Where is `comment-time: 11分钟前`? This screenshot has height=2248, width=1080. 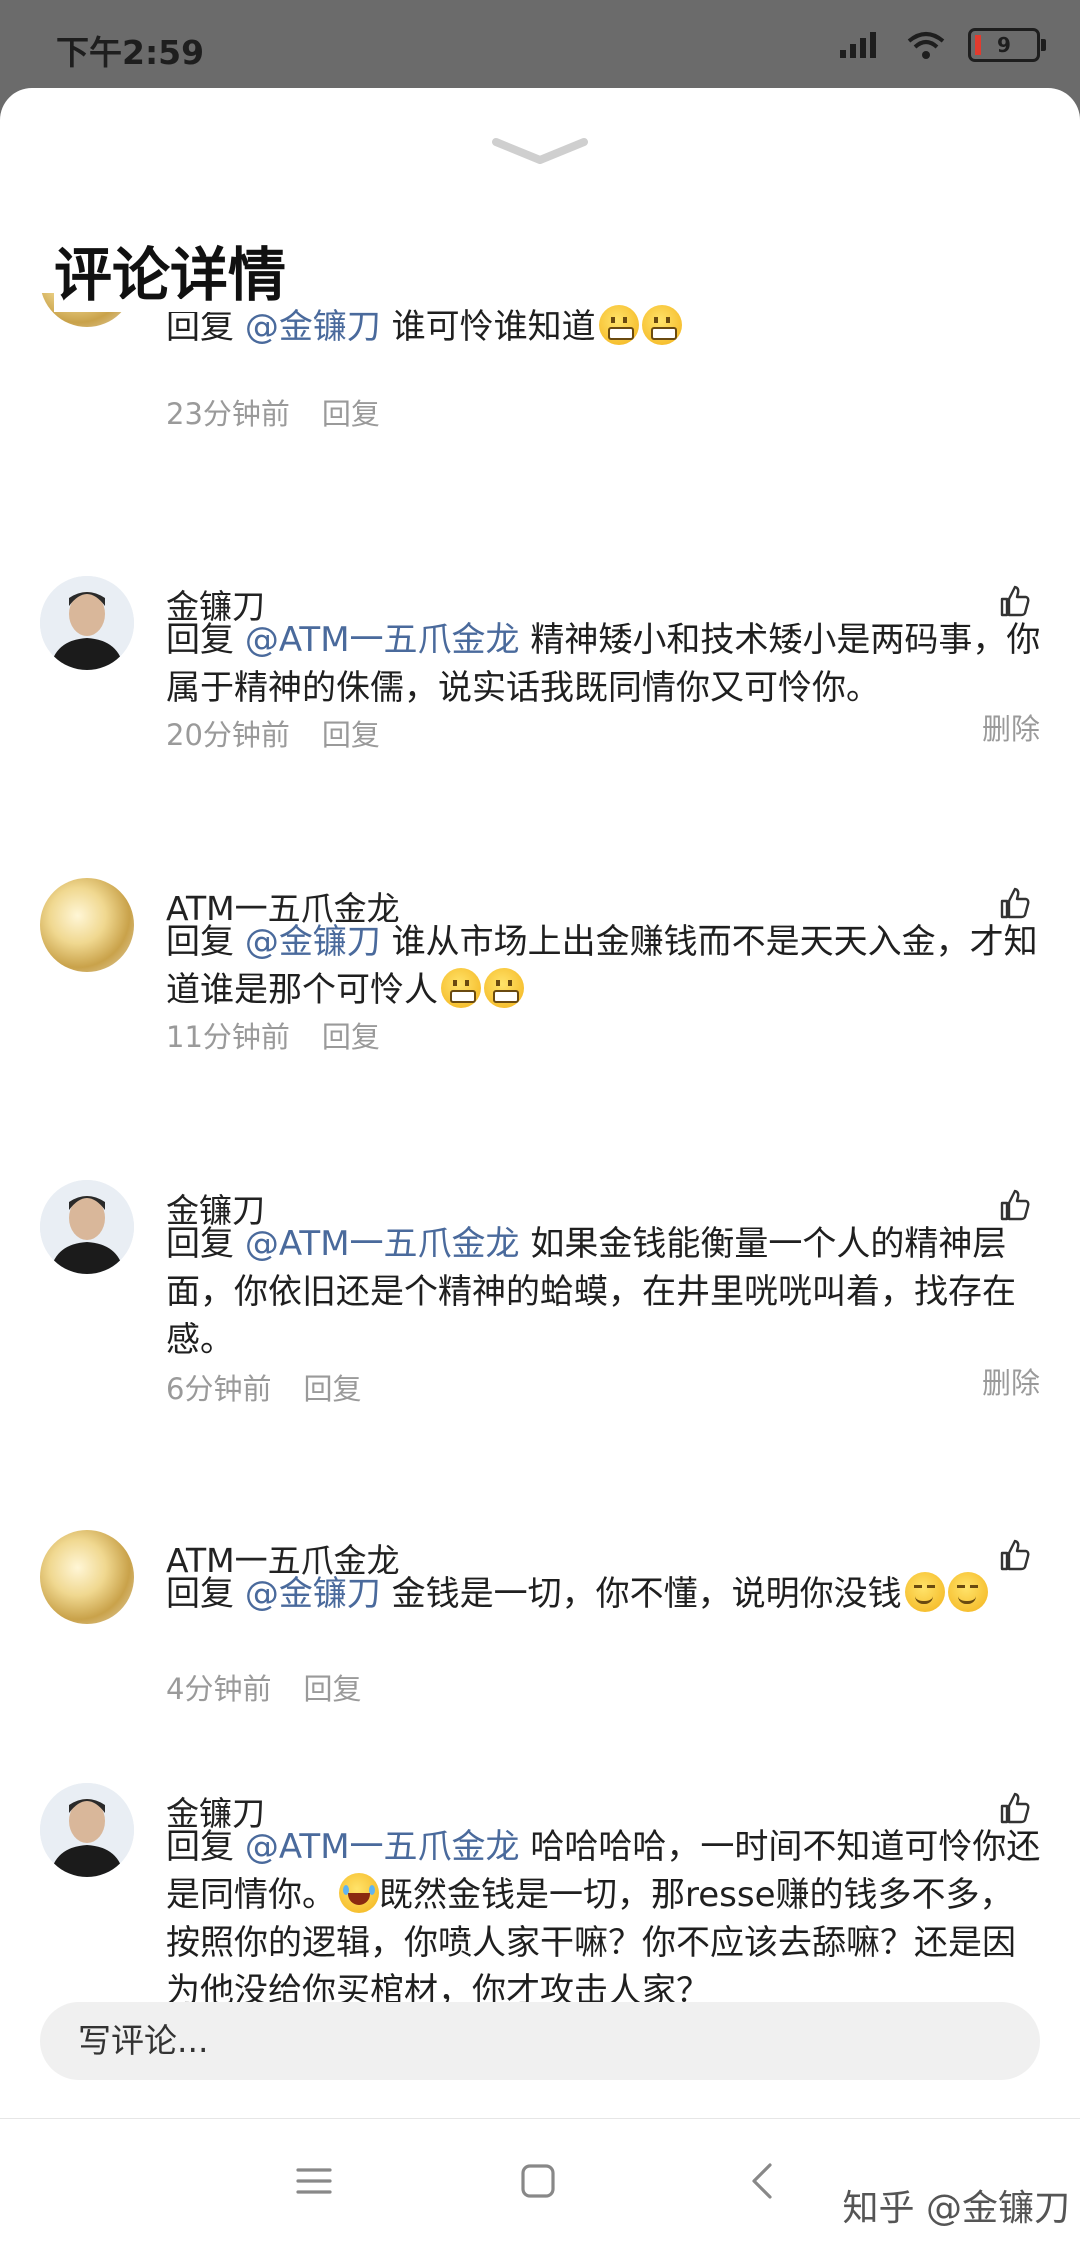 comment-time: 11分钟前 is located at coordinates (228, 1037).